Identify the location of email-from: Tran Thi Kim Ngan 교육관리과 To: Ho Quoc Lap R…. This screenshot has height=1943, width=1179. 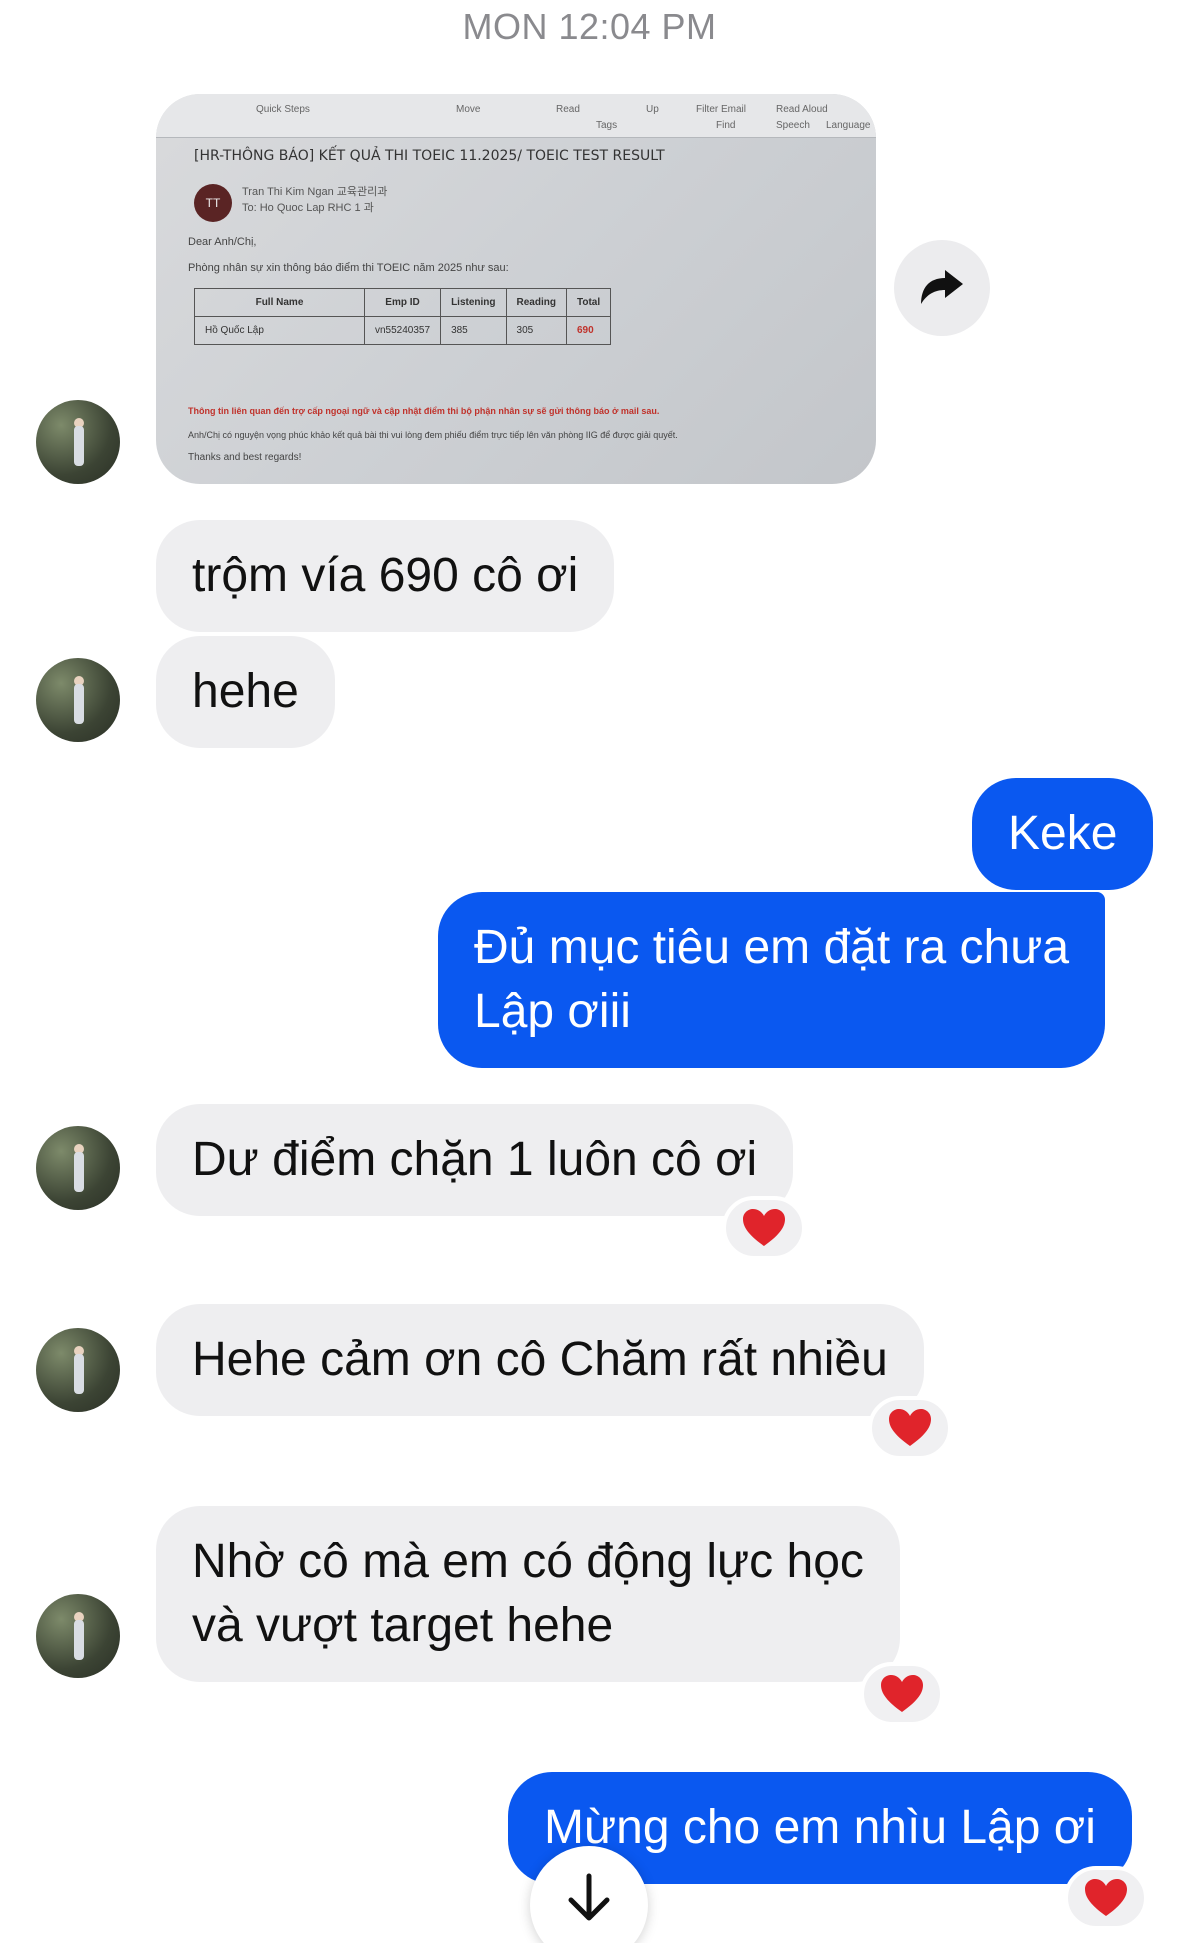
(315, 200).